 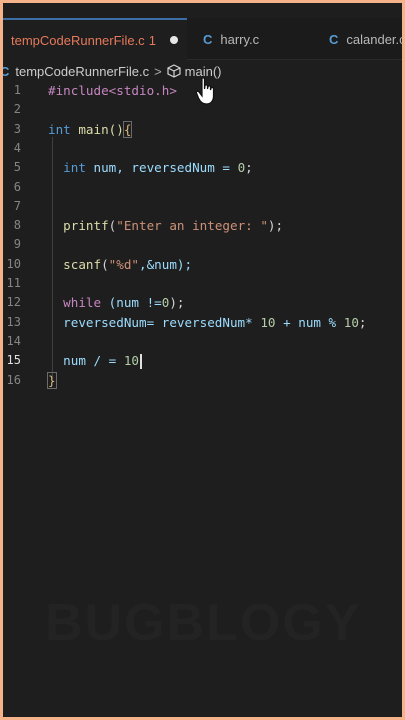 What do you see at coordinates (202, 206) in the screenshot?
I see `code-line: 7` at bounding box center [202, 206].